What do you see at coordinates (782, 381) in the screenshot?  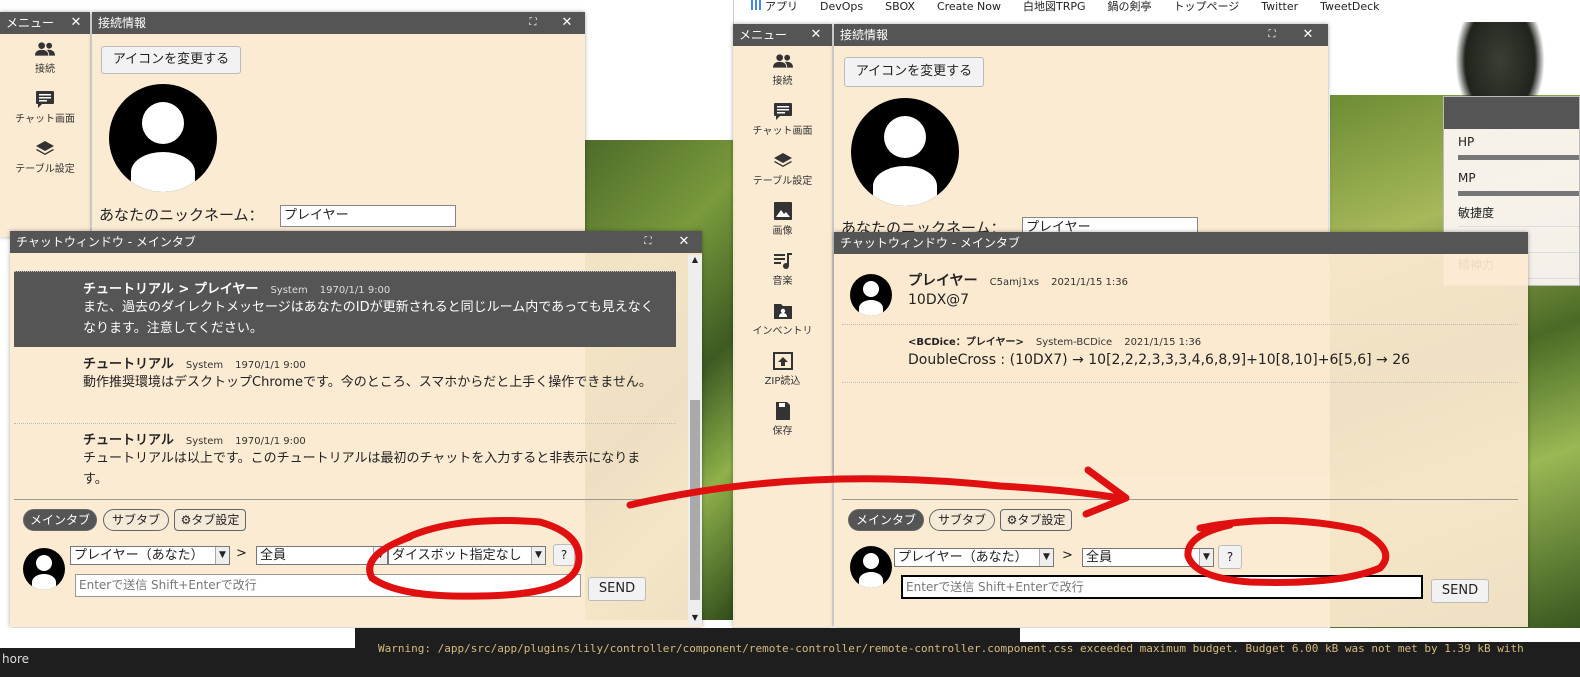 I see `menu-item-label: ZIP読込` at bounding box center [782, 381].